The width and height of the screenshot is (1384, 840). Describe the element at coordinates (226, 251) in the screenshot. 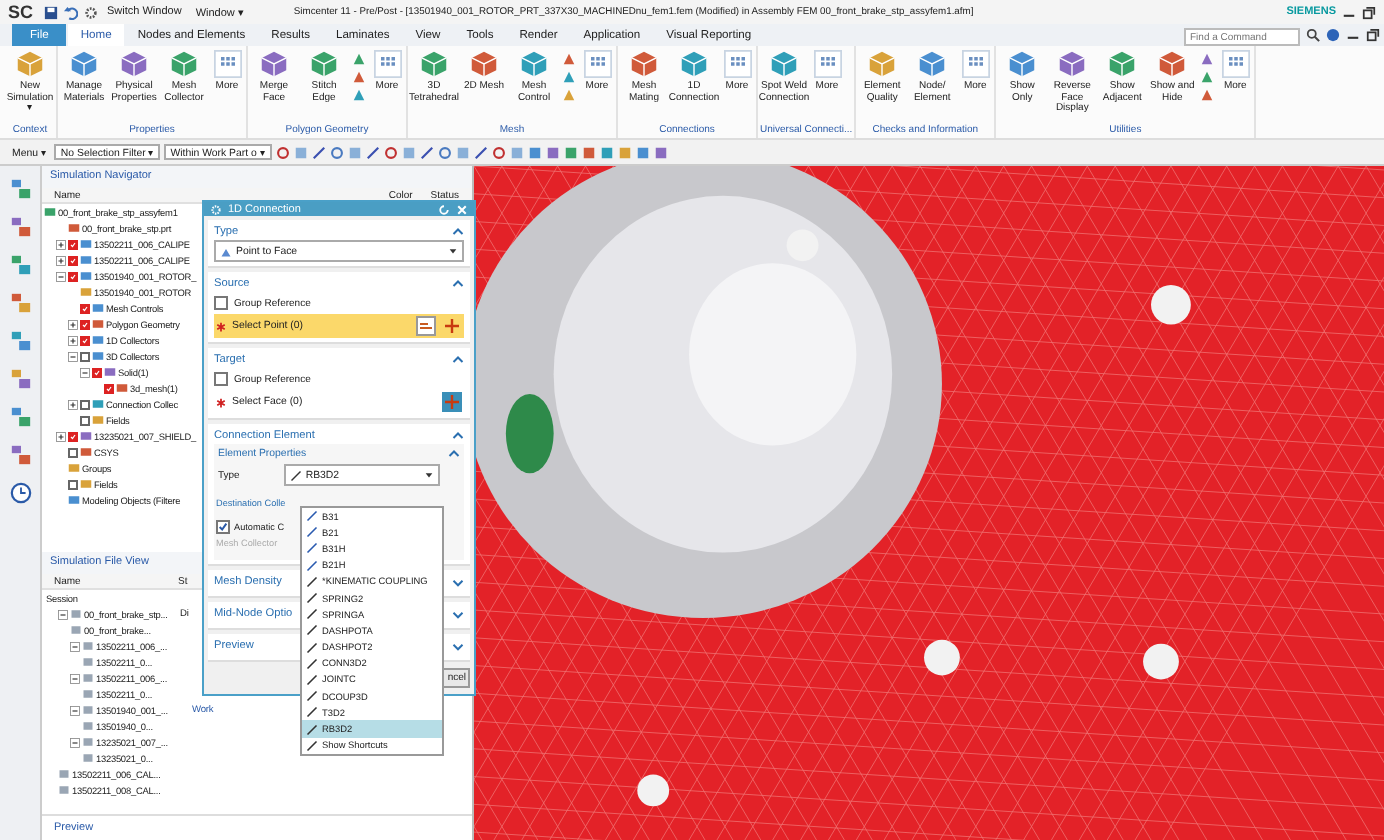

I see `point-face-icon` at that location.